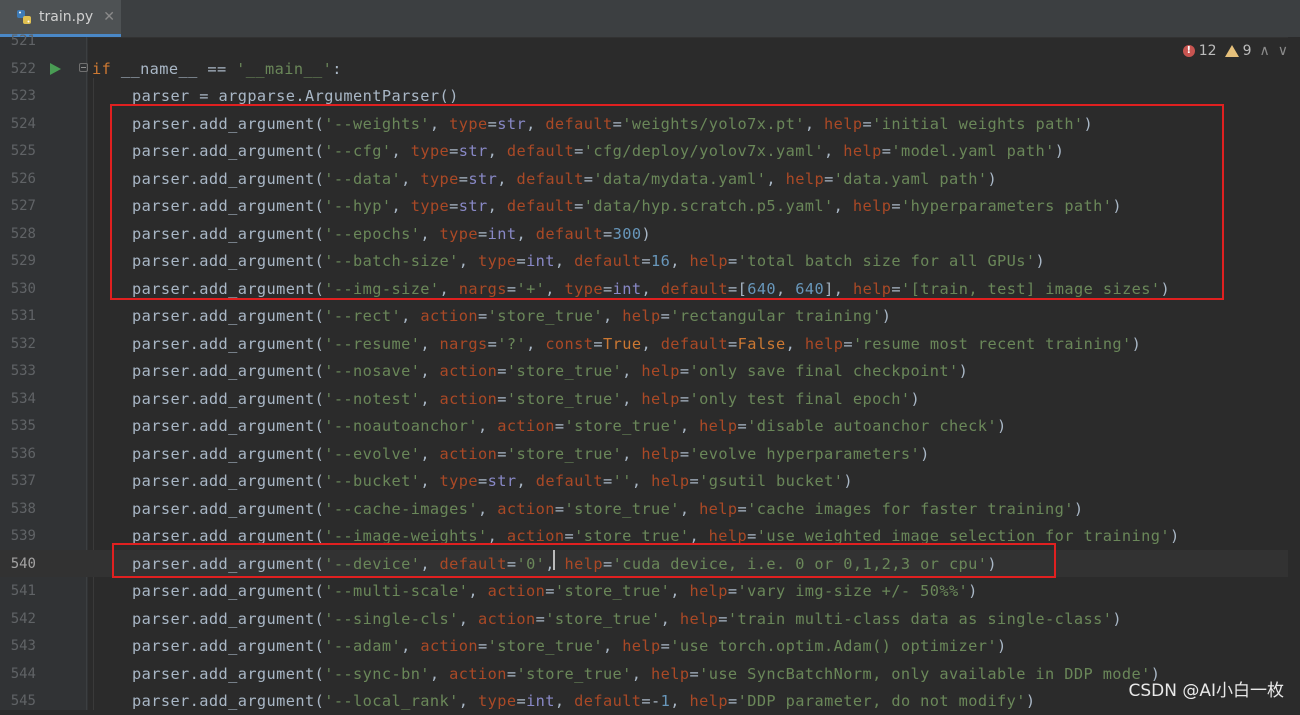 This screenshot has height=715, width=1300. I want to click on line-number: 534, so click(23, 398).